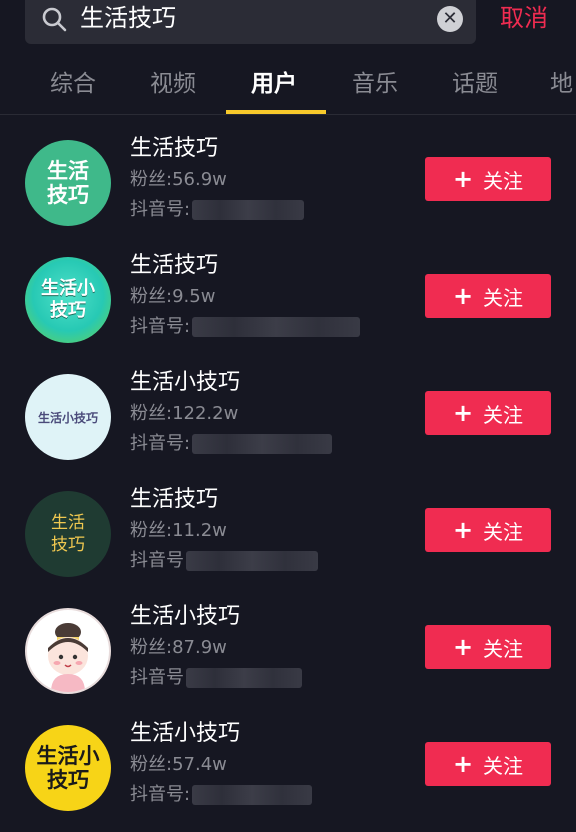 This screenshot has width=576, height=832. I want to click on user-row: 生活小技巧 生活技巧 粉丝:9.5w 抖音号: + 关注, so click(288, 305).